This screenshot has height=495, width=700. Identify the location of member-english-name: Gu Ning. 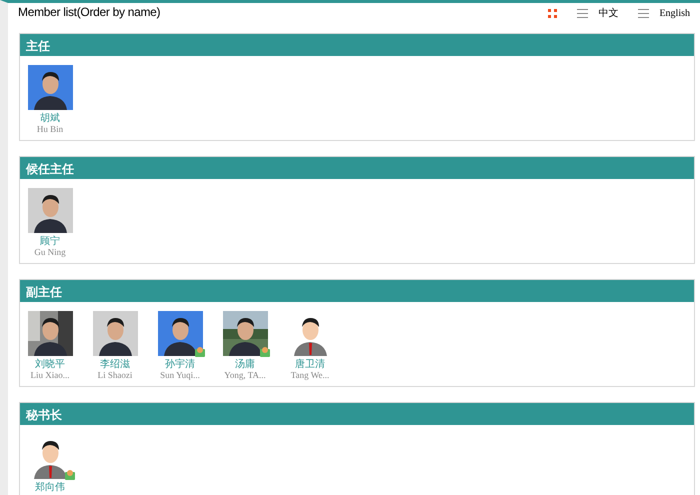
(50, 252).